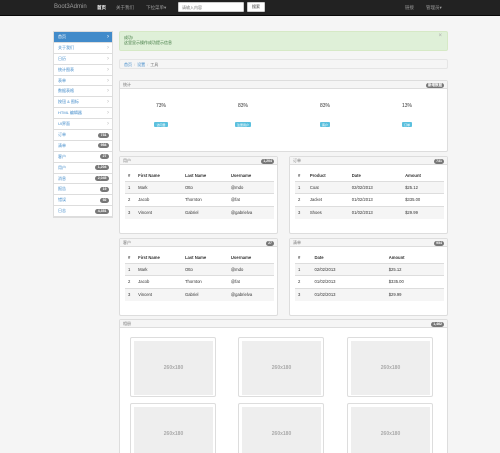 Image resolution: width=500 pixels, height=453 pixels. I want to click on sidebar-item: 日志 4,351, so click(83, 212).